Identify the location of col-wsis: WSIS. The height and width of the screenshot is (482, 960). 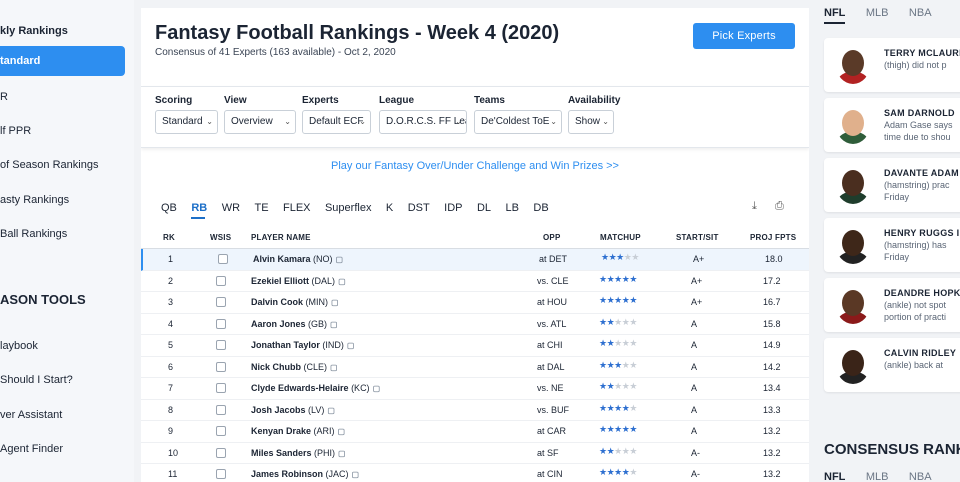
(220, 237).